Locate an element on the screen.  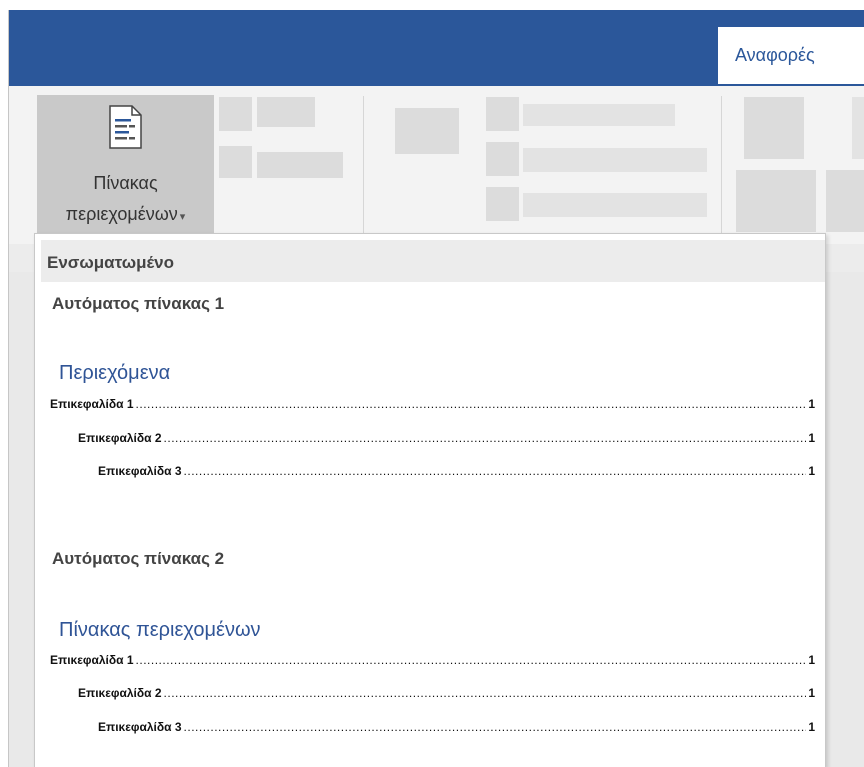
gallery-item-title: Αυτόματος πίνακας 1 is located at coordinates (138, 303).